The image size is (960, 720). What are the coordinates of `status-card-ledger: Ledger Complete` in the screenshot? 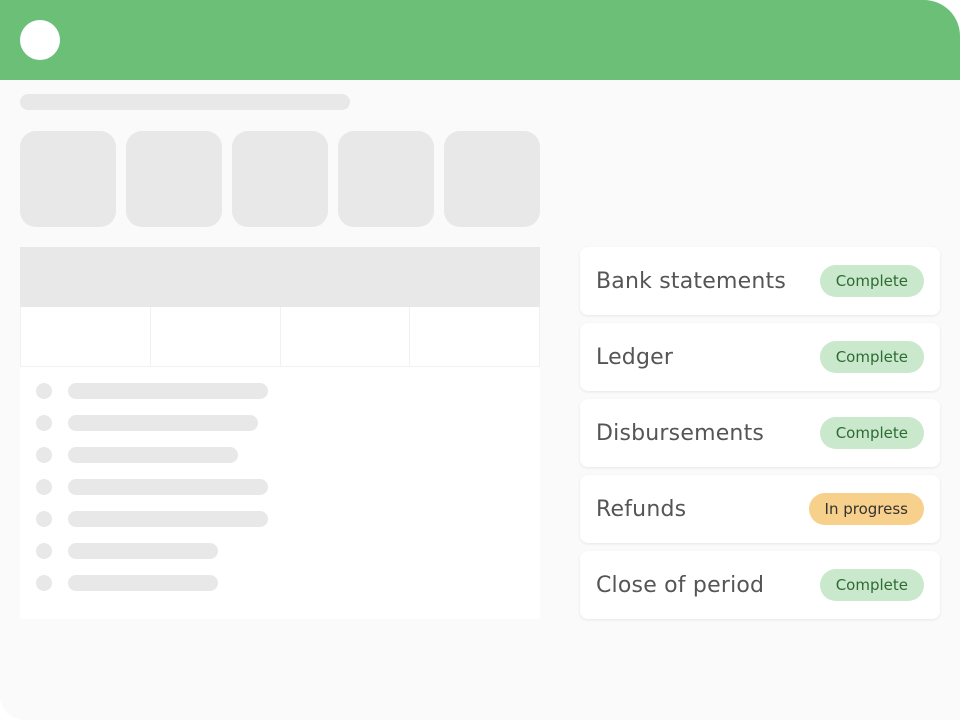 It's located at (760, 357).